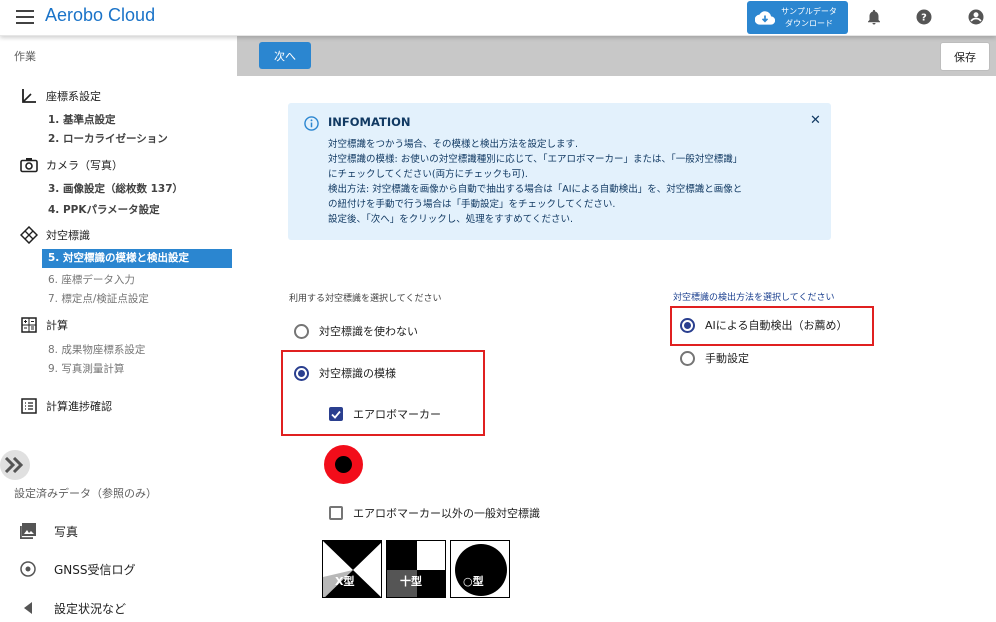 This screenshot has width=996, height=622. Describe the element at coordinates (498, 18) in the screenshot. I see `top-app-bar: Aerobo Cloud サンプルデータ ダウンロード ?` at that location.